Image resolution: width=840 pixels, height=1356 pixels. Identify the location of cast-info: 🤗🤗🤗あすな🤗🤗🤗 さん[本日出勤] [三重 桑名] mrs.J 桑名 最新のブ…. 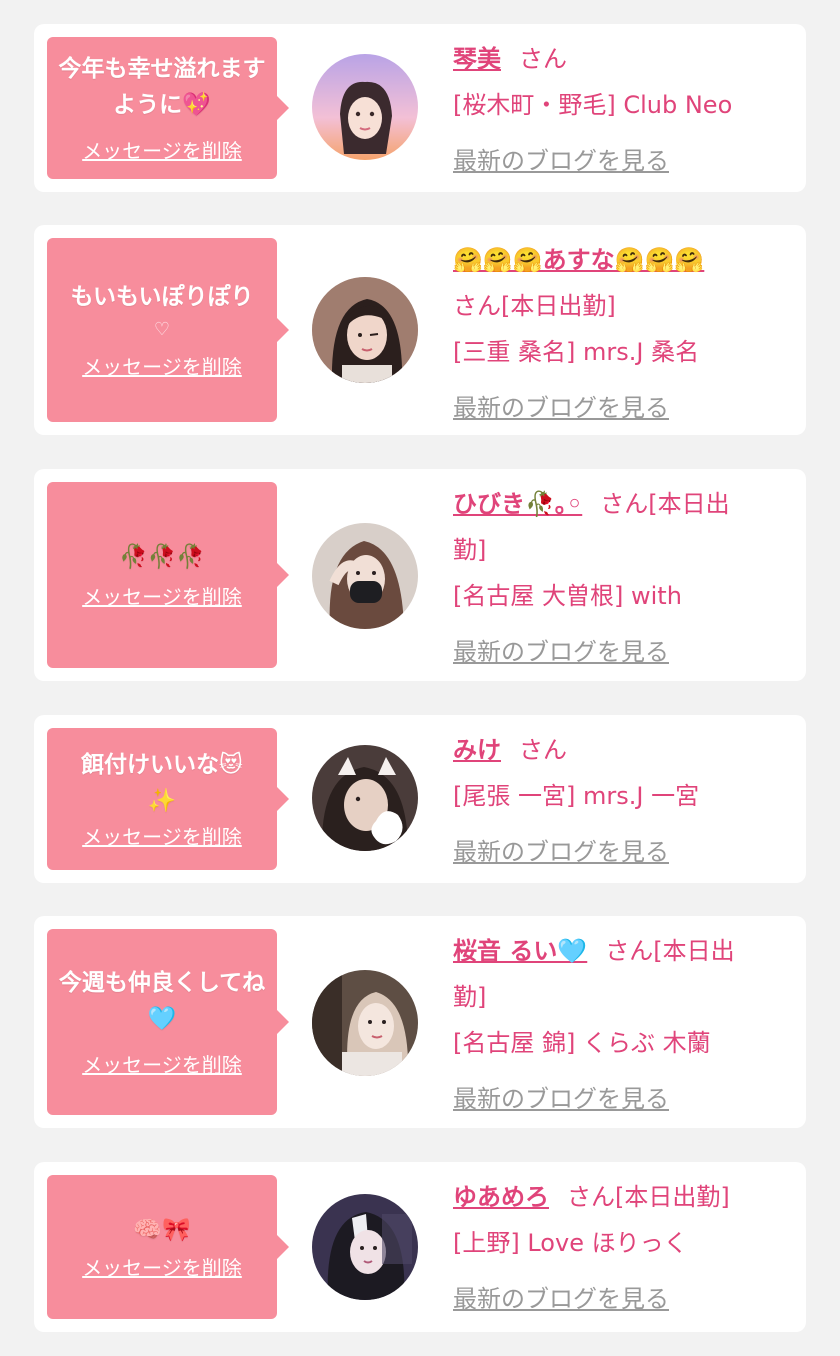
(623, 334).